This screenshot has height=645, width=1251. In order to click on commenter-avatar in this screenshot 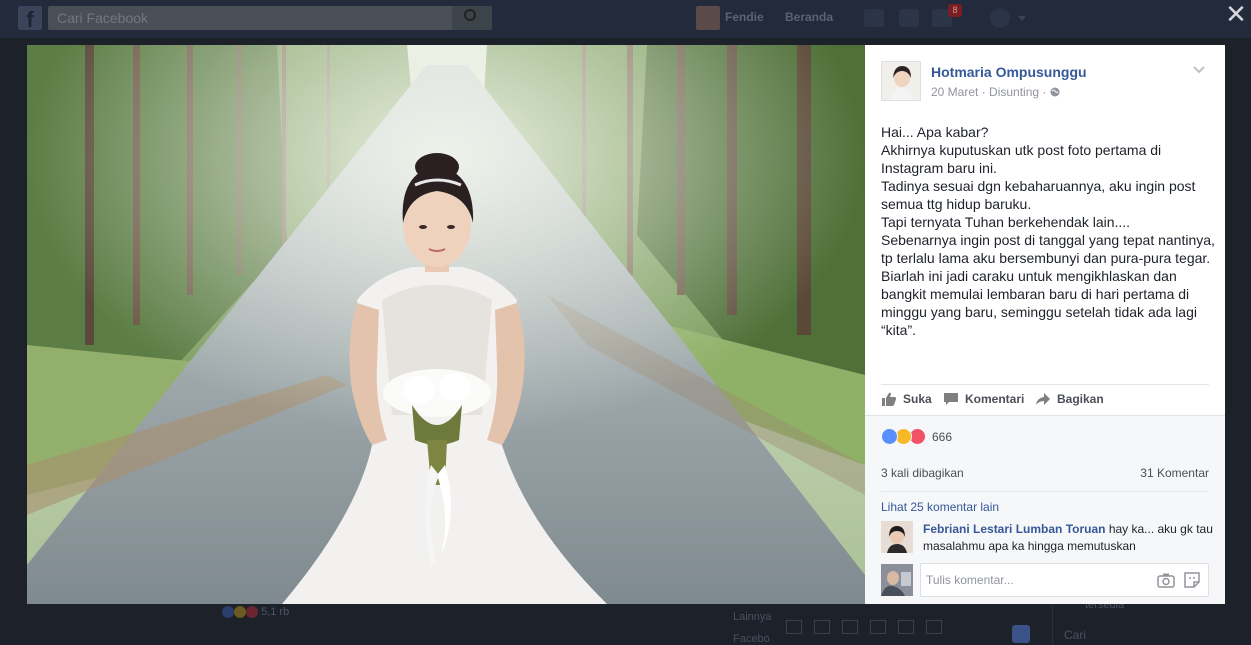, I will do `click(897, 537)`.